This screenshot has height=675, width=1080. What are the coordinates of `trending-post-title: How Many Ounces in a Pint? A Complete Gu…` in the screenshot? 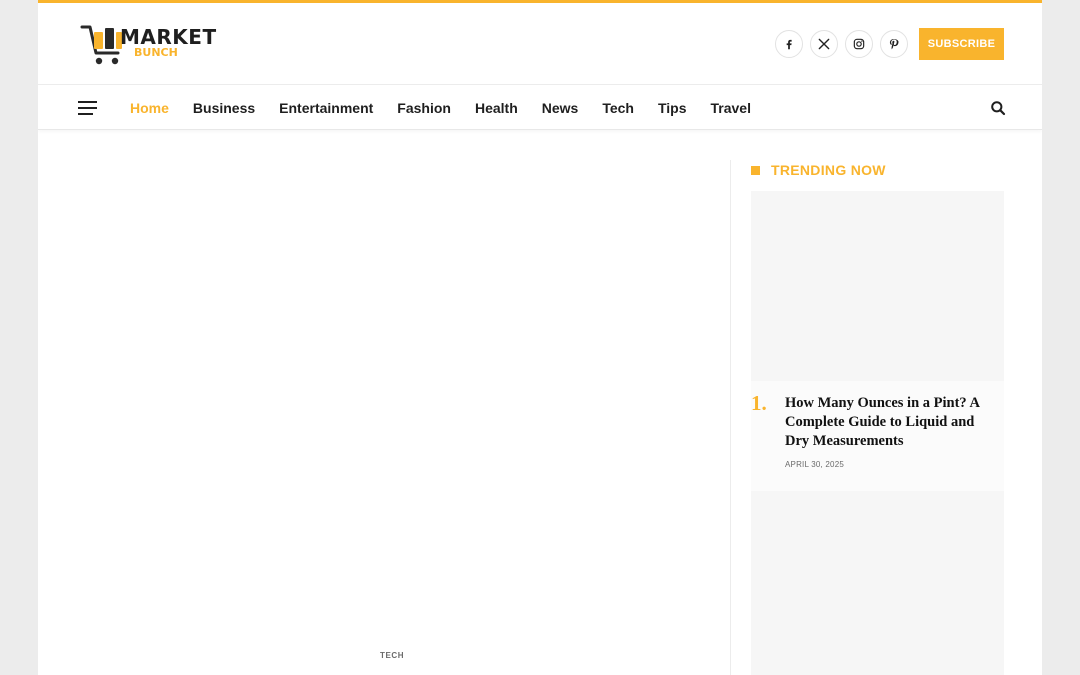 It's located at (892, 422).